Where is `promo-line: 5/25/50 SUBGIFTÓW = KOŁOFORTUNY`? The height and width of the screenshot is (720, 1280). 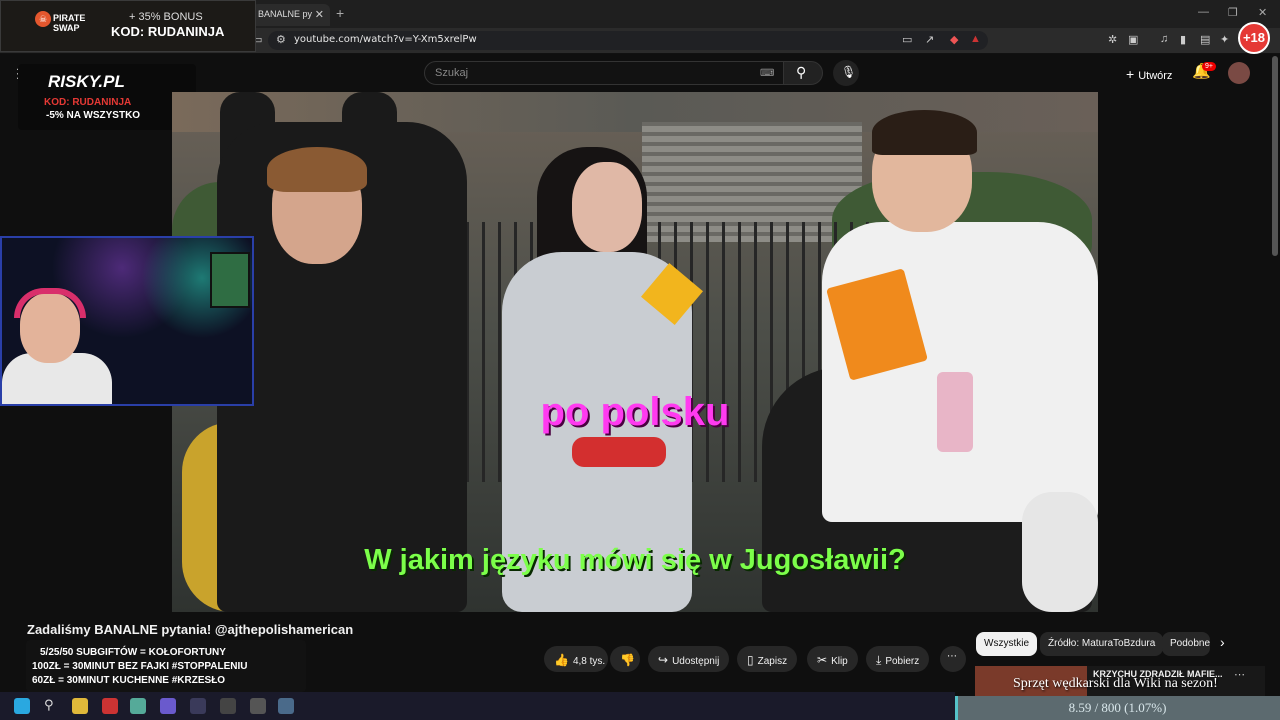 promo-line: 5/25/50 SUBGIFTÓW = KOŁOFORTUNY is located at coordinates (133, 652).